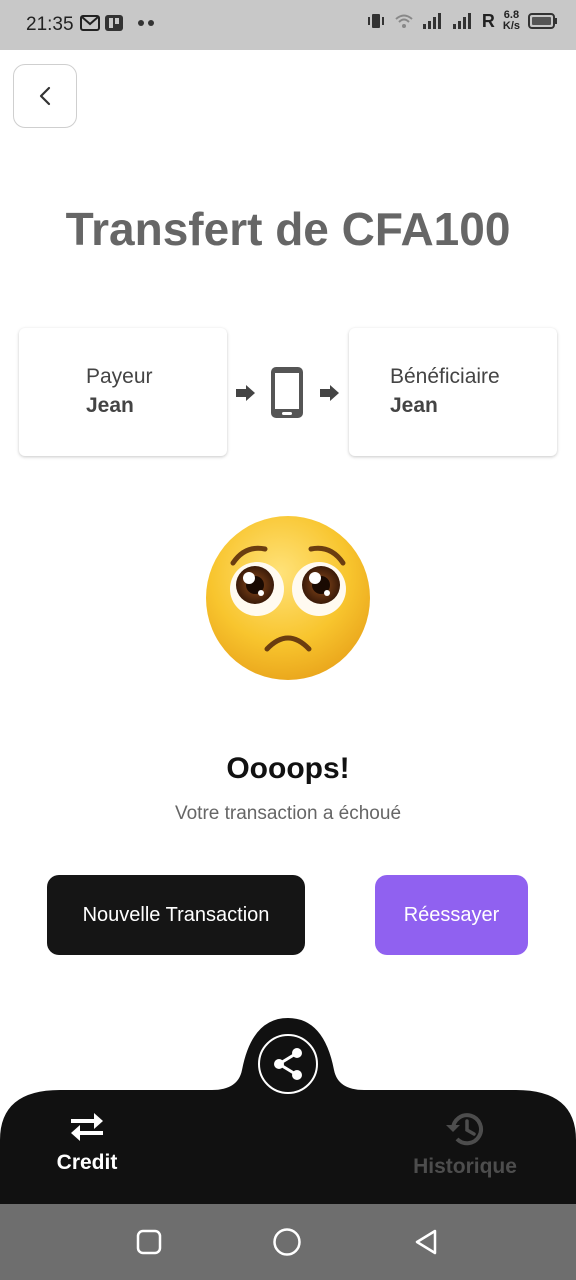  Describe the element at coordinates (87, 1142) in the screenshot. I see `nav-item-credit: Credit` at that location.